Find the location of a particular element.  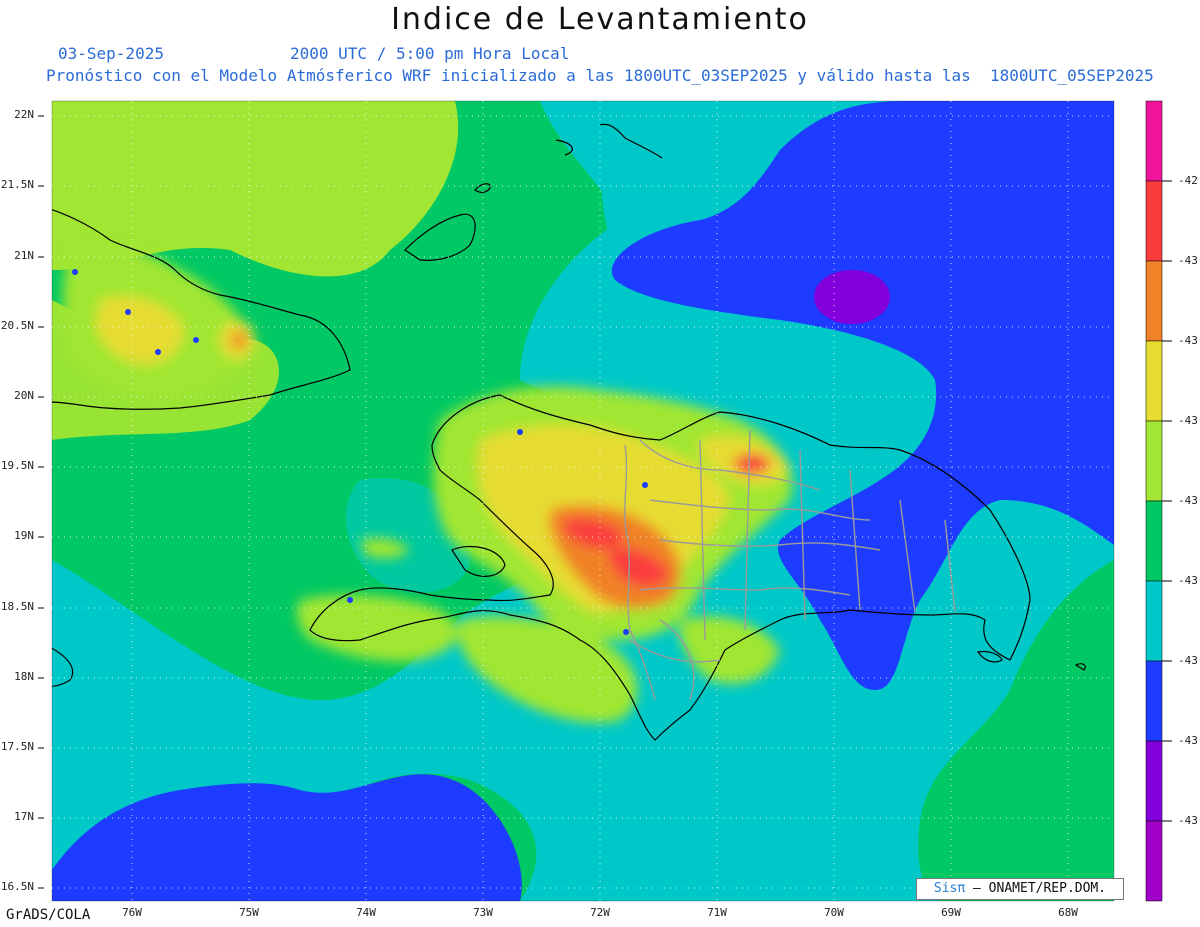

lon-label: 72W is located at coordinates (600, 912).